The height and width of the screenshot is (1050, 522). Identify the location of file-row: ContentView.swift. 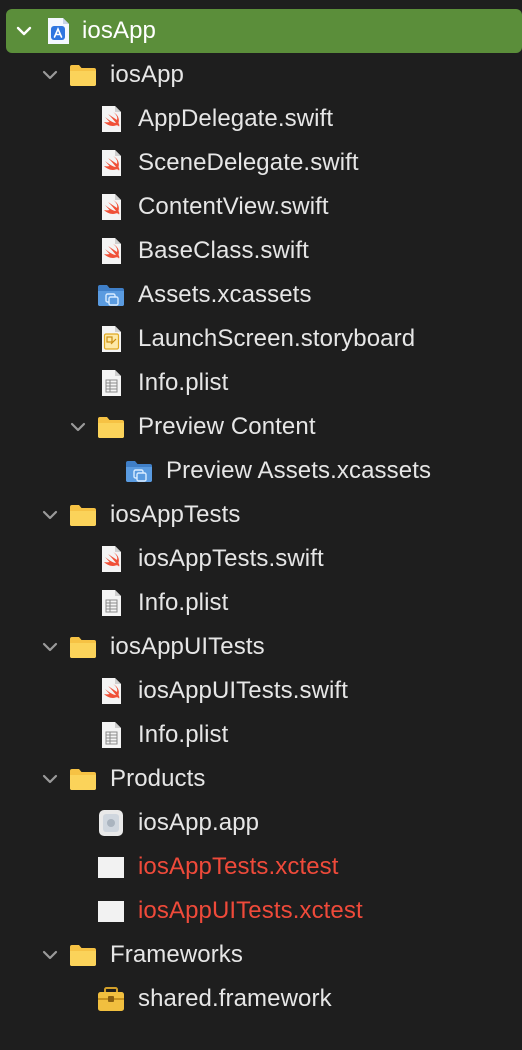
(261, 207).